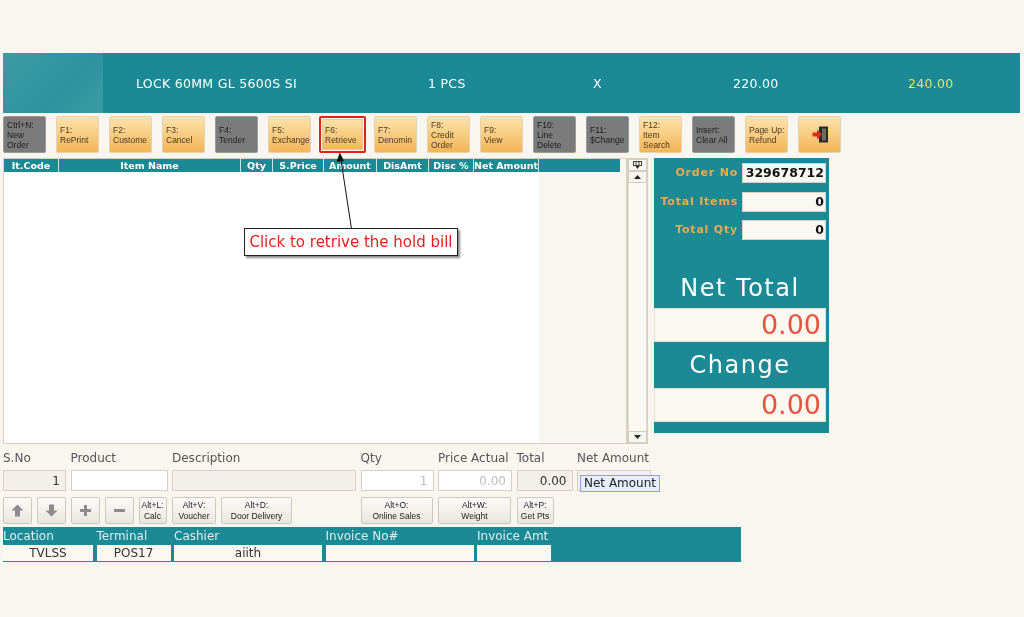 Image resolution: width=1024 pixels, height=617 pixels. What do you see at coordinates (784, 173) in the screenshot?
I see `summary-value: 329678712` at bounding box center [784, 173].